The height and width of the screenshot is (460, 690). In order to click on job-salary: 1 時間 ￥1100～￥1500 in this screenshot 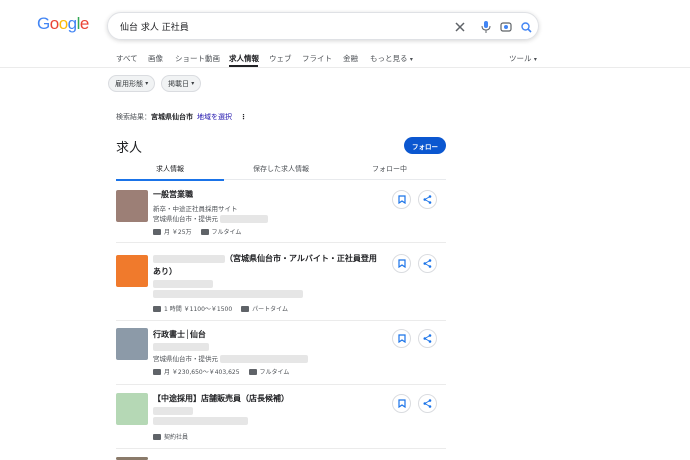, I will do `click(198, 309)`.